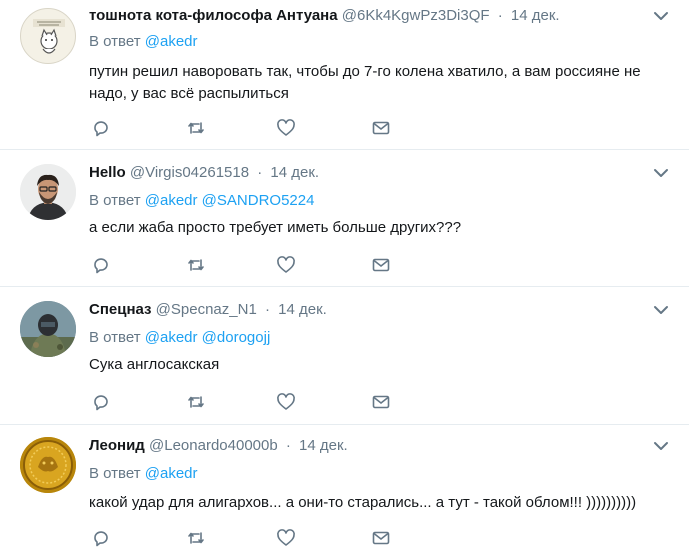 The image size is (689, 556). I want to click on user-handle: @Specnaz_N1, so click(206, 309).